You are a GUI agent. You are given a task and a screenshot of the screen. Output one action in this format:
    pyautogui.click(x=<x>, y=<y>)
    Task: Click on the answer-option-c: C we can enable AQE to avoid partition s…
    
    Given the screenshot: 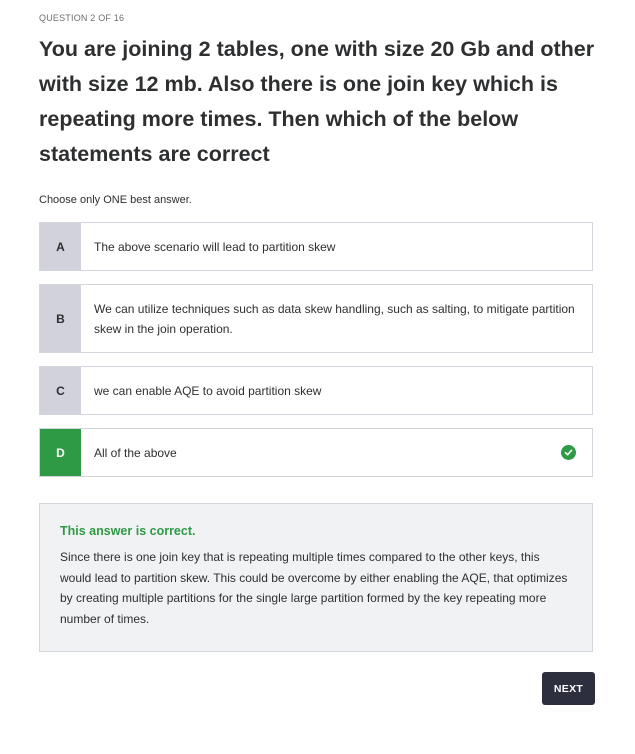 What is the action you would take?
    pyautogui.click(x=316, y=390)
    